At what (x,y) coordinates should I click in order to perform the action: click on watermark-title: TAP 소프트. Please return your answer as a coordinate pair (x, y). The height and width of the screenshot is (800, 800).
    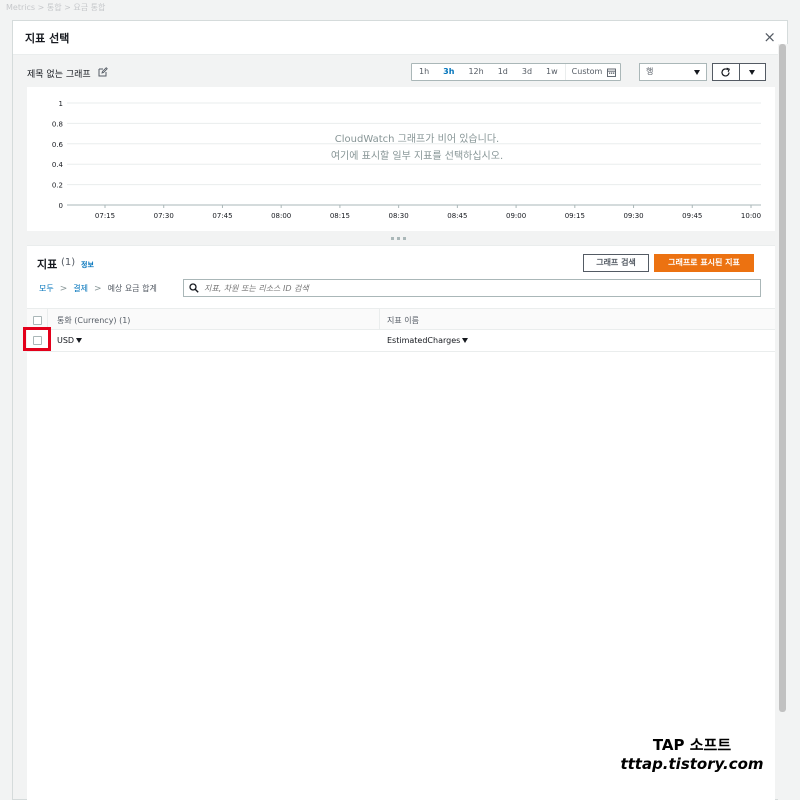
    Looking at the image, I should click on (692, 745).